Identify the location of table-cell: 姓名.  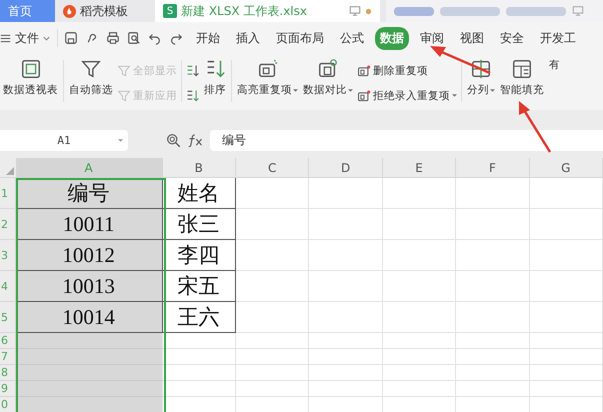
(199, 193).